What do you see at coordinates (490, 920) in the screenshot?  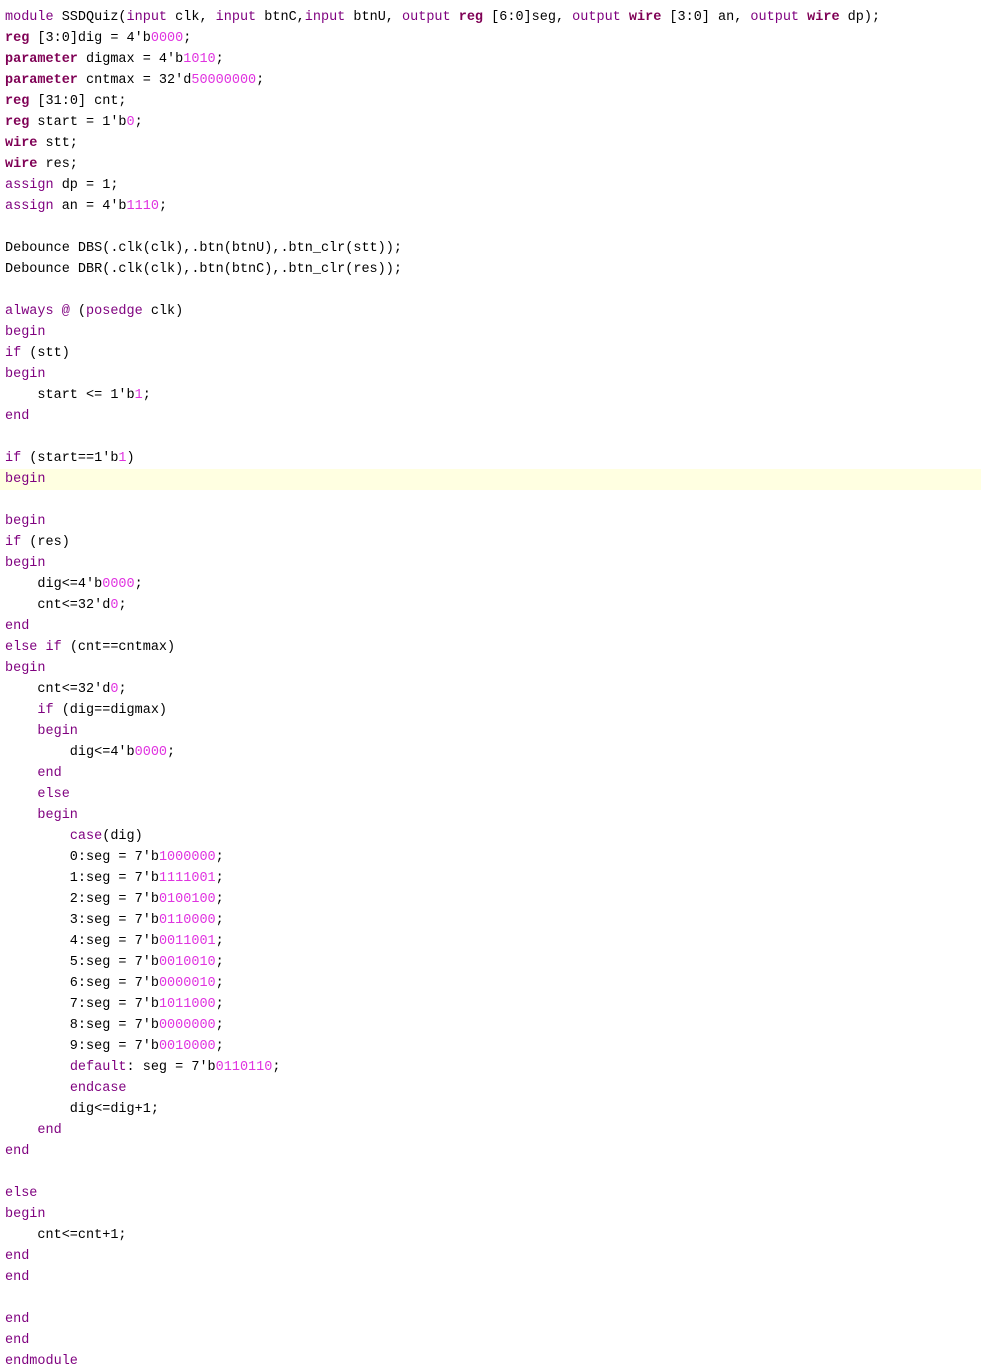 I see `code-line: 3:seg = 7'b0110000;` at bounding box center [490, 920].